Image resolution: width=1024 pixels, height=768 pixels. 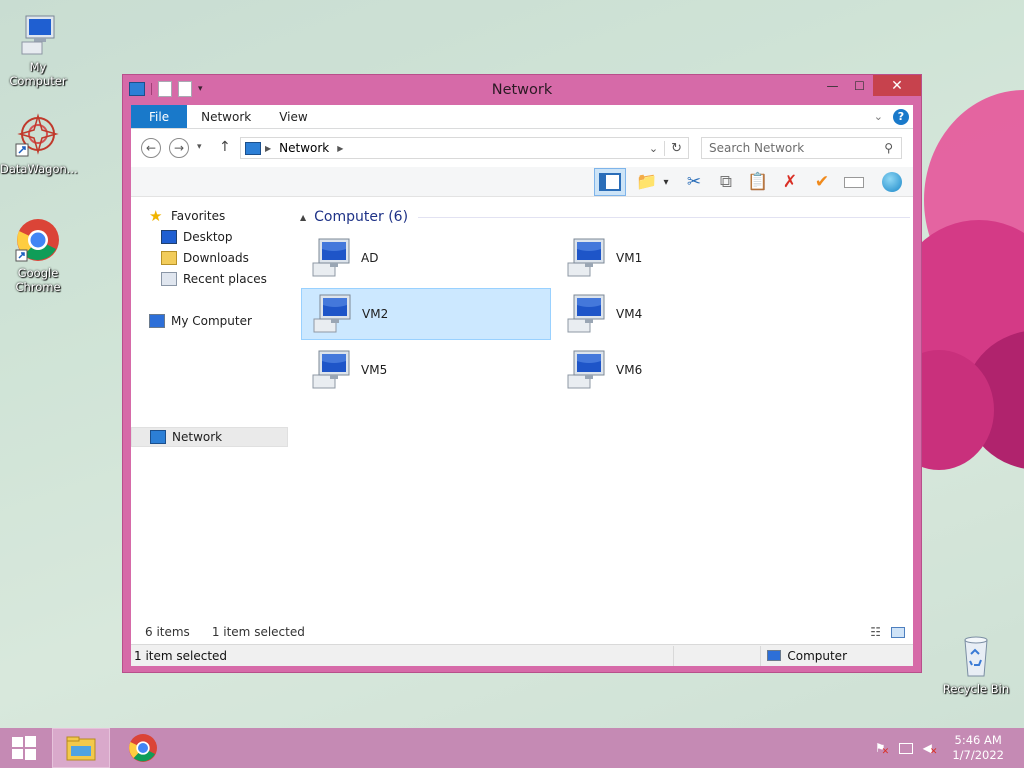 I want to click on file-explorer-icon, so click(x=81, y=748).